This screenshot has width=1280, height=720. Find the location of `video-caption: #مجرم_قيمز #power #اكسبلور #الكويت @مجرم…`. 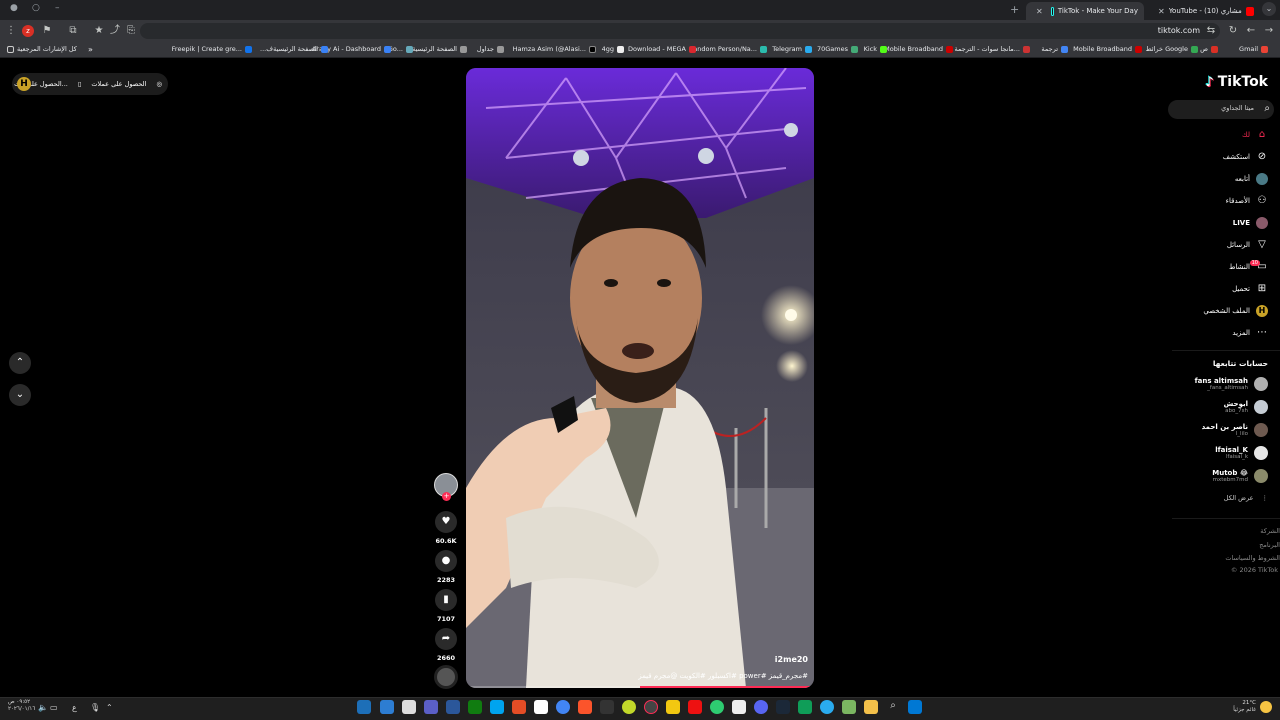

video-caption: #مجرم_قيمز #power #اكسبلور #الكويت @مجرم… is located at coordinates (723, 676).